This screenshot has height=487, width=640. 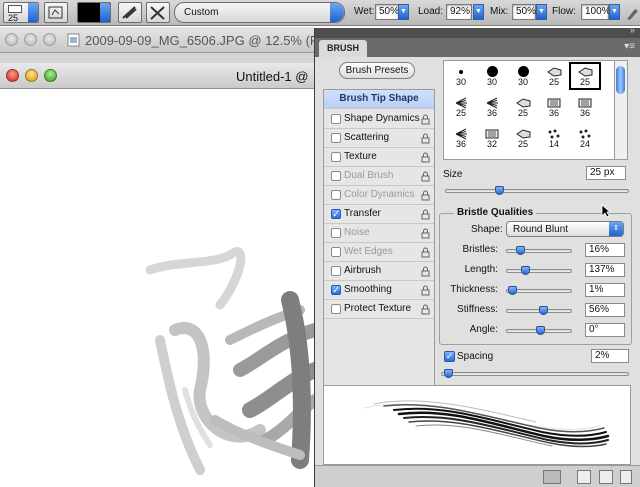 I want to click on load-brush-button, so click(x=158, y=12).